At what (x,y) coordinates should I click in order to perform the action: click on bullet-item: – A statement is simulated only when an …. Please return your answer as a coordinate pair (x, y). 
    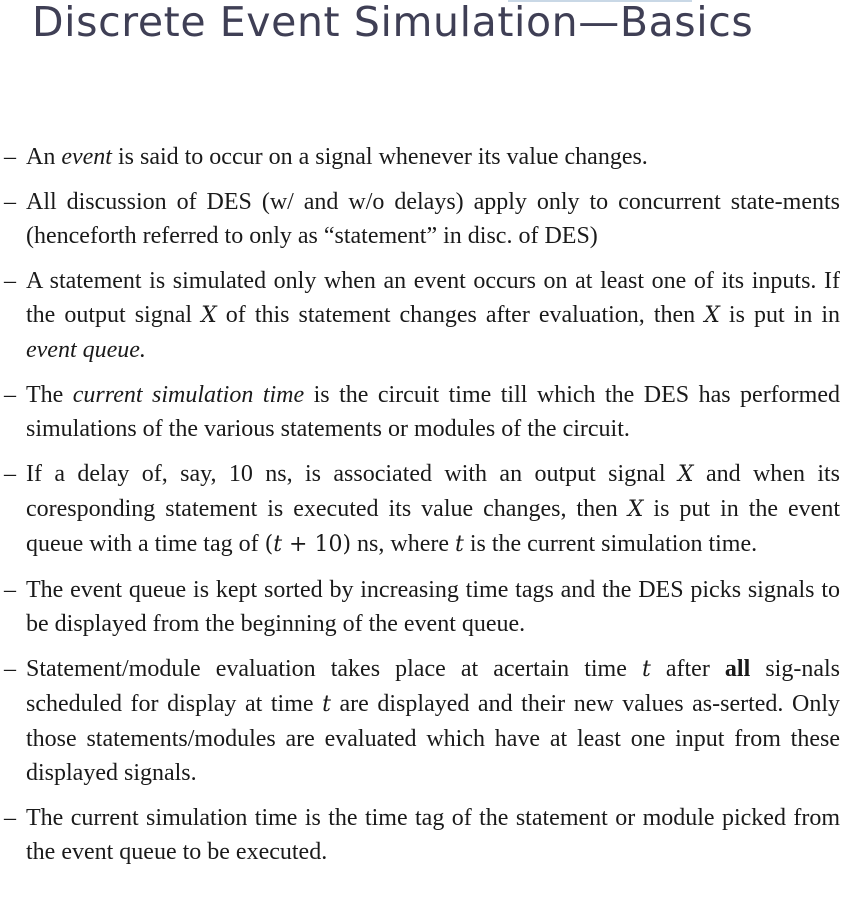
    Looking at the image, I should click on (422, 315).